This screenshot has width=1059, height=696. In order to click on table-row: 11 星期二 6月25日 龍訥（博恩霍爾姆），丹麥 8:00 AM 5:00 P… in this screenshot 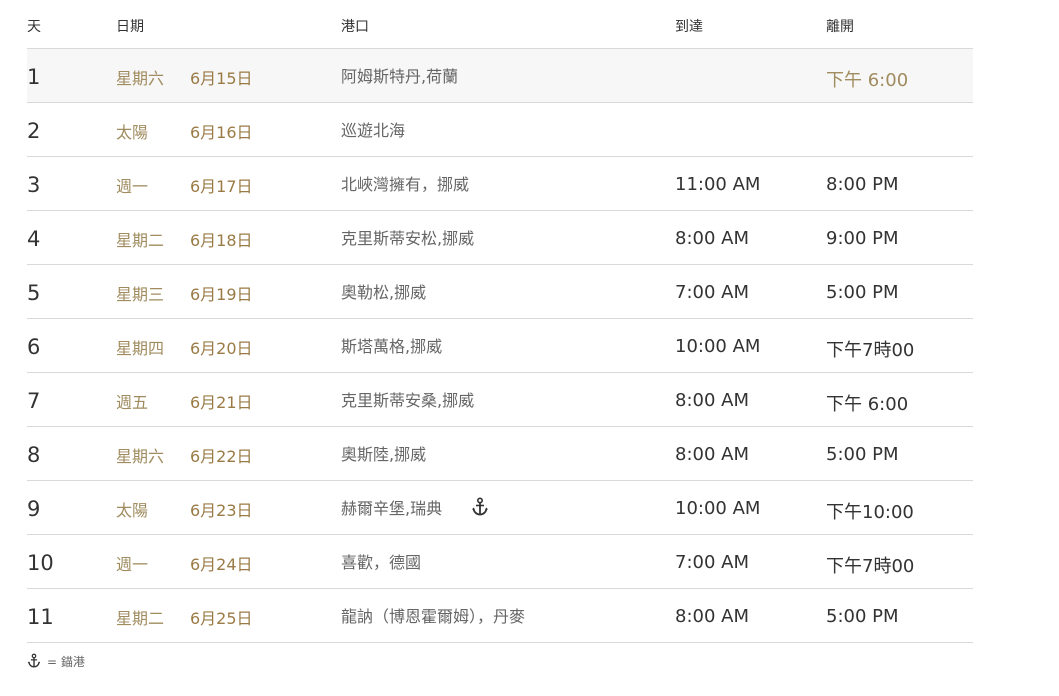, I will do `click(500, 616)`.